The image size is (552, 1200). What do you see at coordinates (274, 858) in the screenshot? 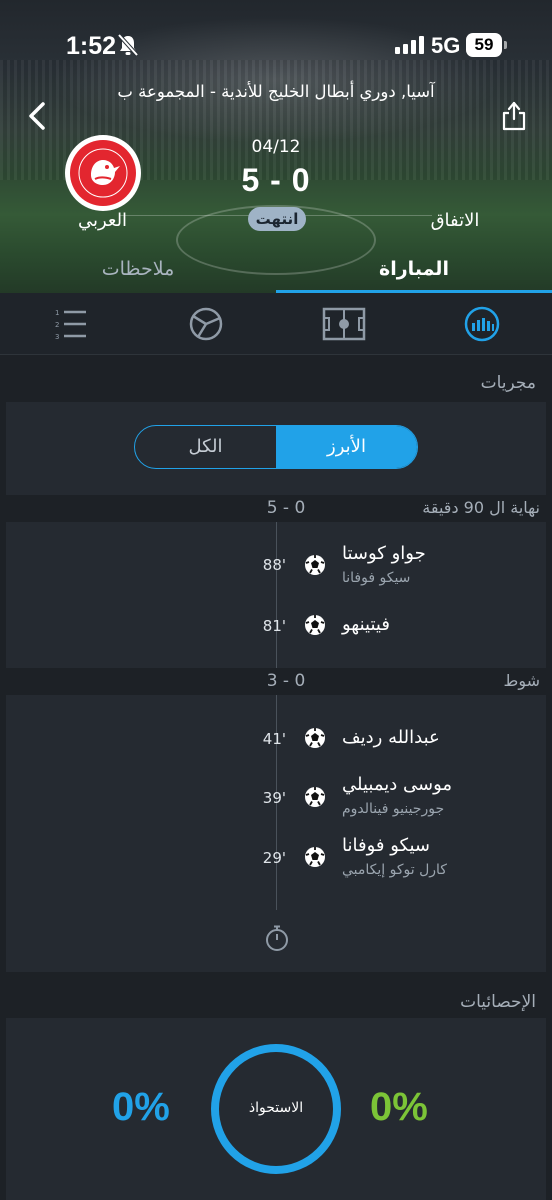
I see `event-minute: 29'` at bounding box center [274, 858].